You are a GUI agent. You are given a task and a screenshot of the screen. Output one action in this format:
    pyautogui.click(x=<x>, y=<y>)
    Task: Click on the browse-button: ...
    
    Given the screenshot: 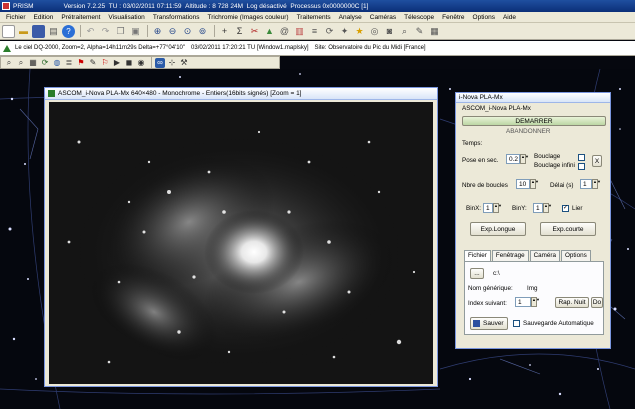 What is the action you would take?
    pyautogui.click(x=477, y=273)
    